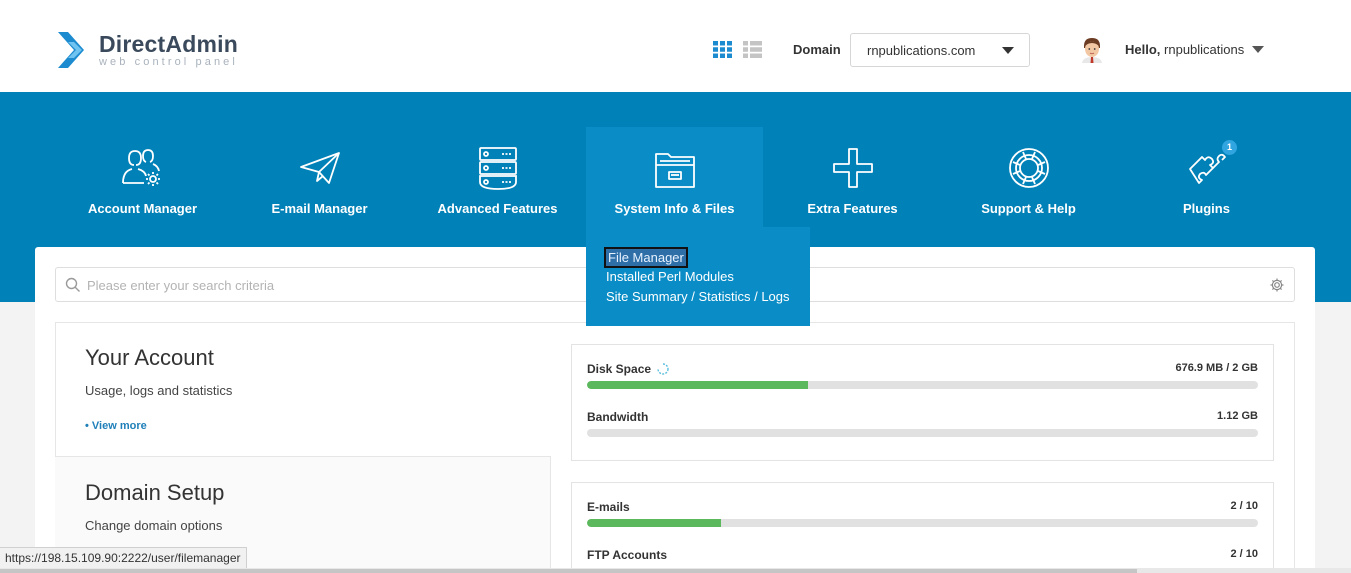 This screenshot has height=573, width=1351. Describe the element at coordinates (1216, 368) in the screenshot. I see `stat-value: 676.9 MB / 2 GB` at that location.